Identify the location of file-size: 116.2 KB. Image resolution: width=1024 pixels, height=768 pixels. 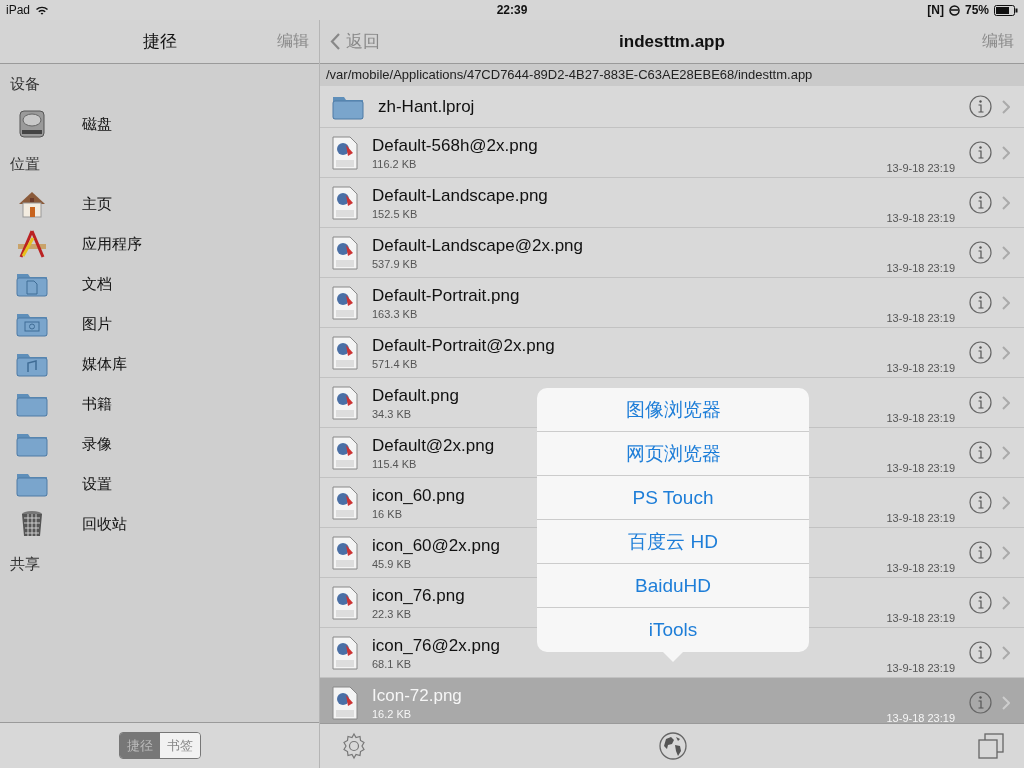
(394, 163).